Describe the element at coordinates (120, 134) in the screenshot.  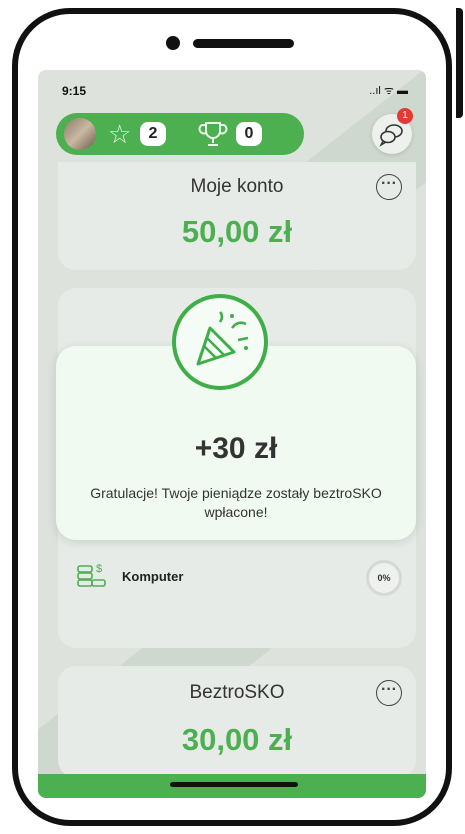
I see `star-icon: ☆` at that location.